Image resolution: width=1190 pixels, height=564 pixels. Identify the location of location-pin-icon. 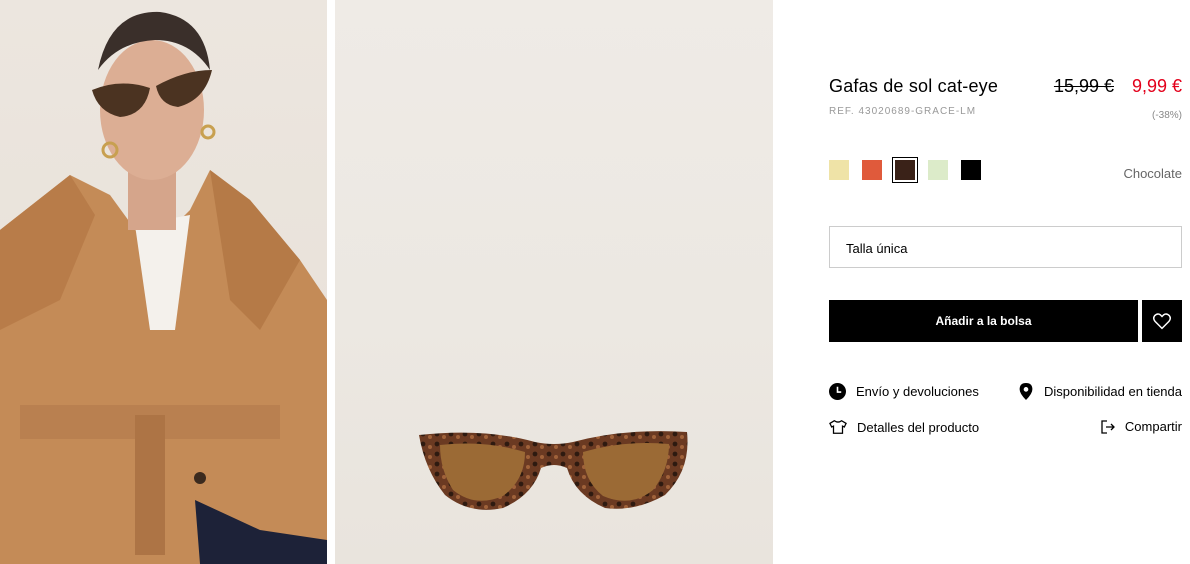
(1026, 391).